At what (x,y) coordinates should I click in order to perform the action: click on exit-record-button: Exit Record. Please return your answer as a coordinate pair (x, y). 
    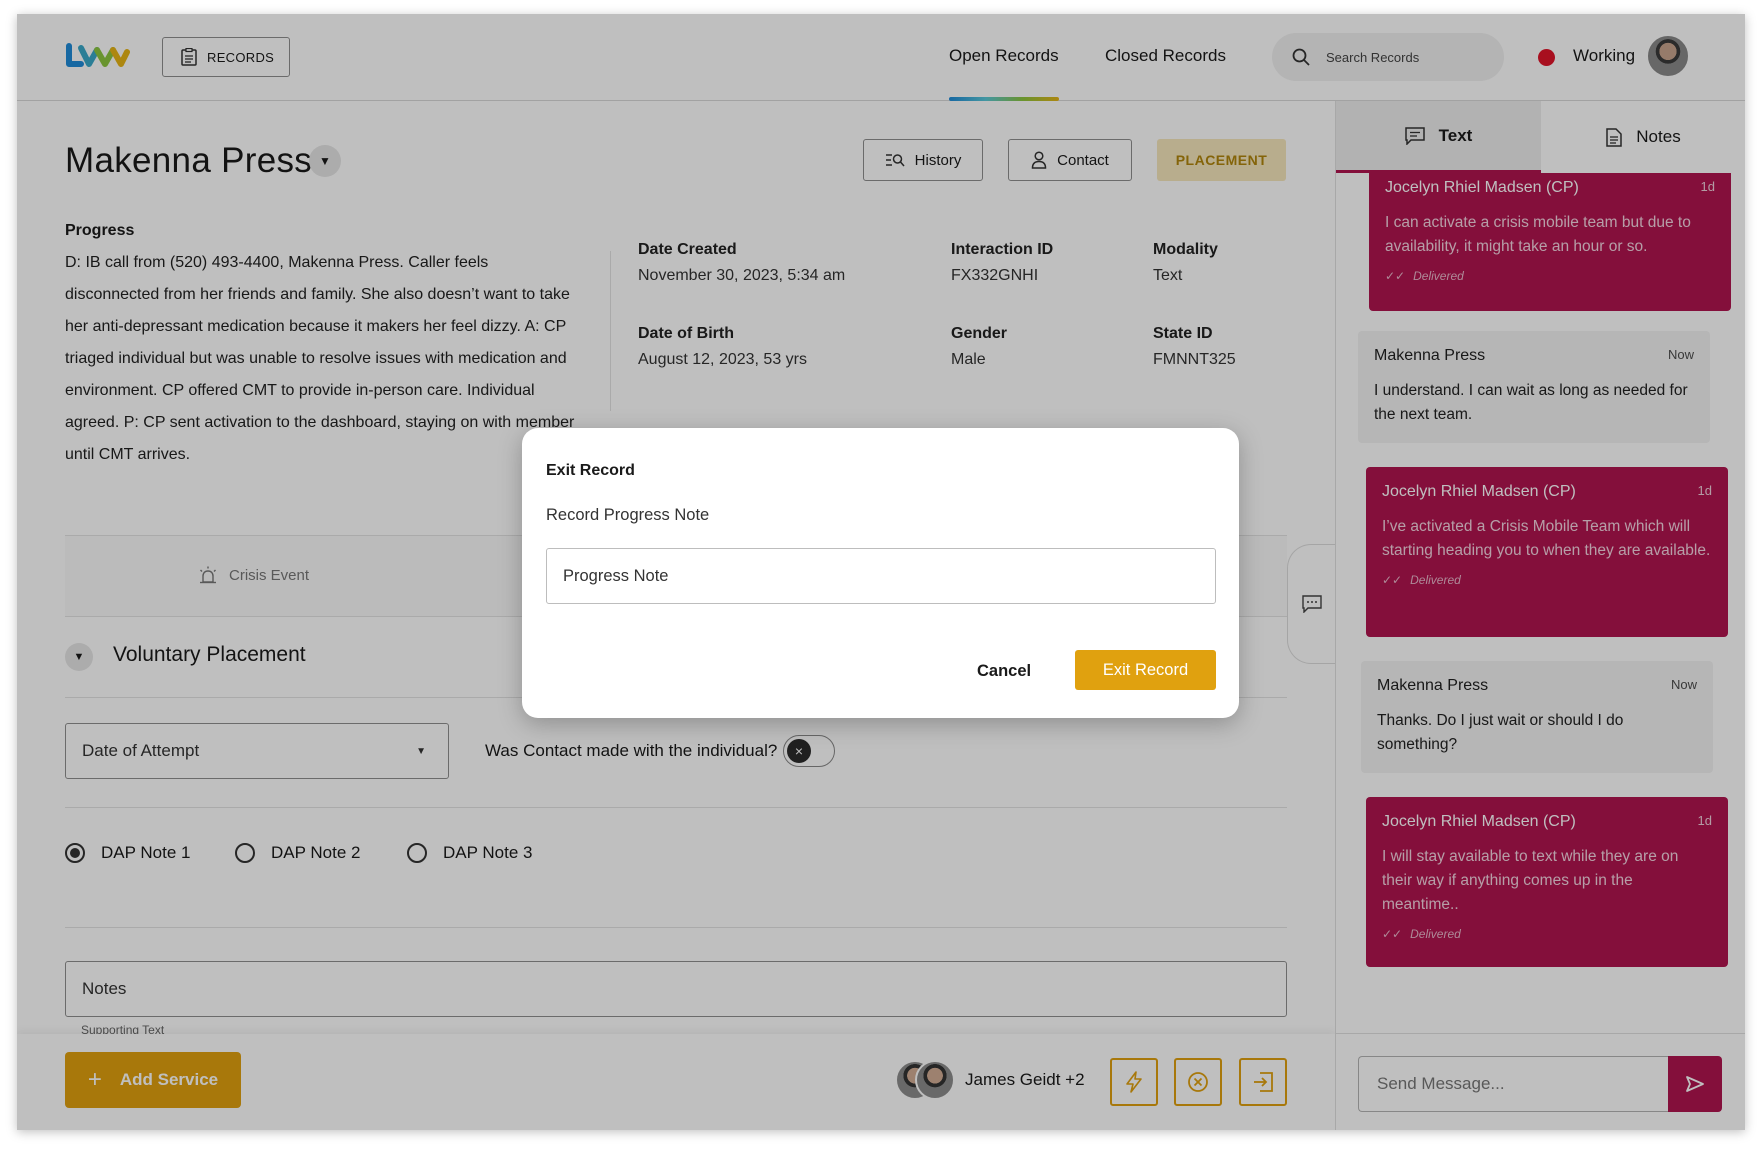
    Looking at the image, I should click on (1145, 670).